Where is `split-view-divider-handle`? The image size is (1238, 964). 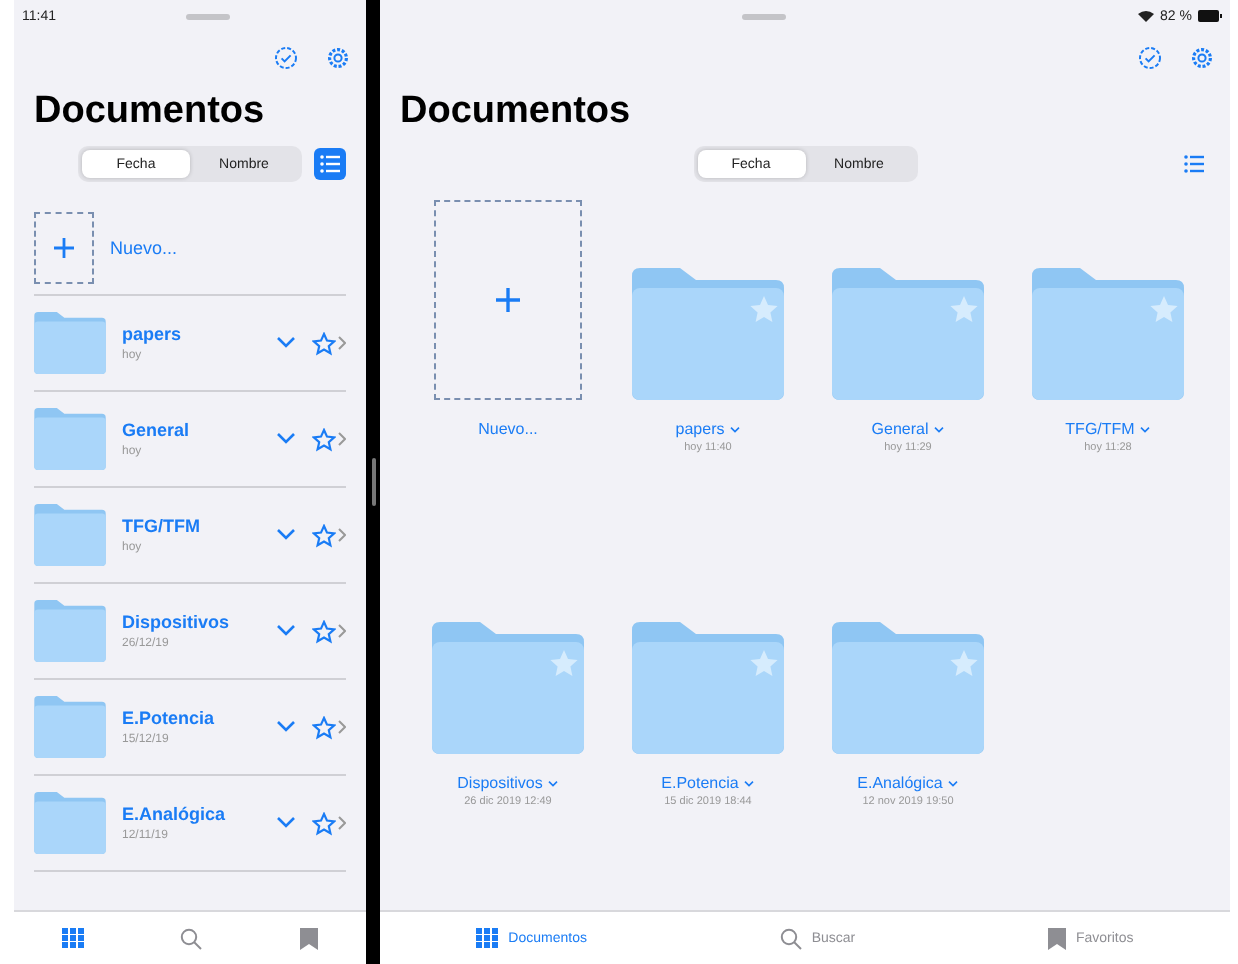
split-view-divider-handle is located at coordinates (373, 482).